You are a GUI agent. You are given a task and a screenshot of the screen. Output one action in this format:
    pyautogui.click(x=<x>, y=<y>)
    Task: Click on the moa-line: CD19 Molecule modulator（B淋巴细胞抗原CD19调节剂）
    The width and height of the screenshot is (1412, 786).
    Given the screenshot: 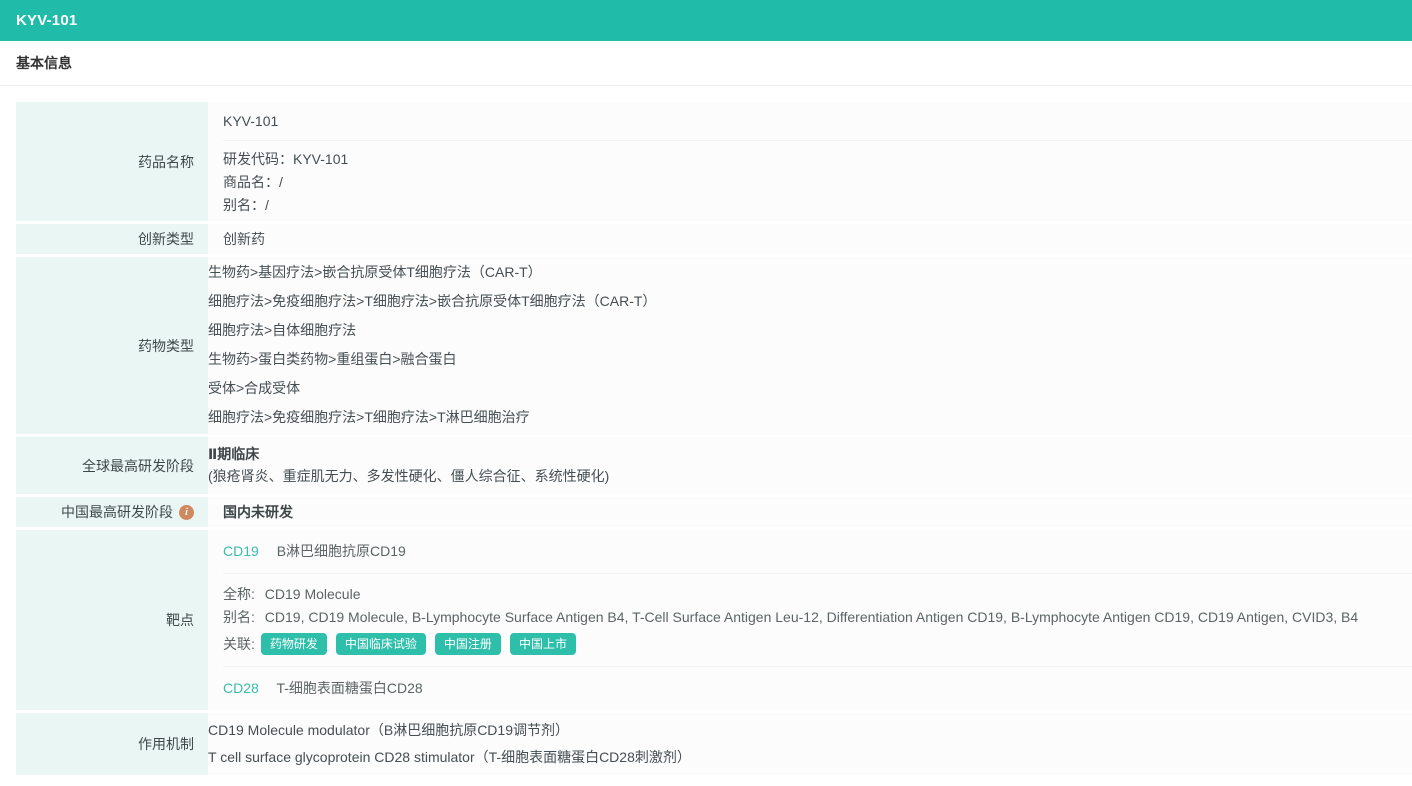 What is the action you would take?
    pyautogui.click(x=388, y=730)
    